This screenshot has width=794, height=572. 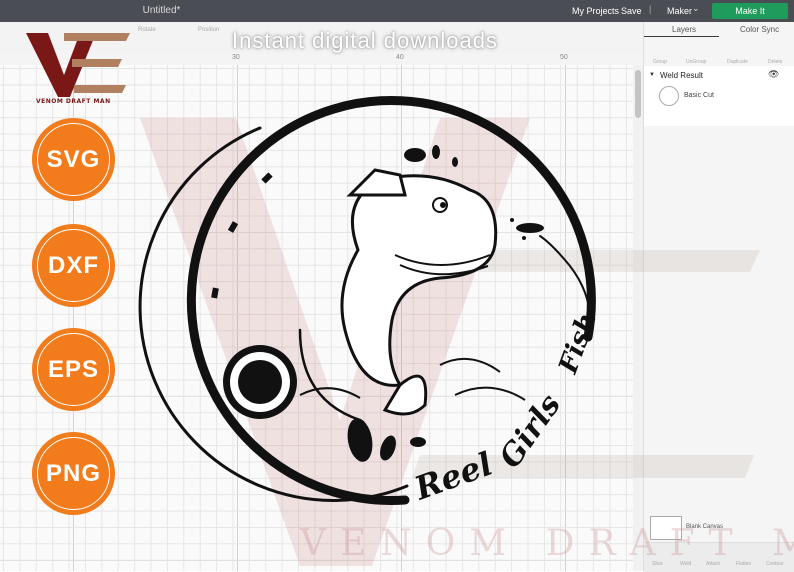 What do you see at coordinates (365, 40) in the screenshot?
I see `promo-banner: Instant digital downloads` at bounding box center [365, 40].